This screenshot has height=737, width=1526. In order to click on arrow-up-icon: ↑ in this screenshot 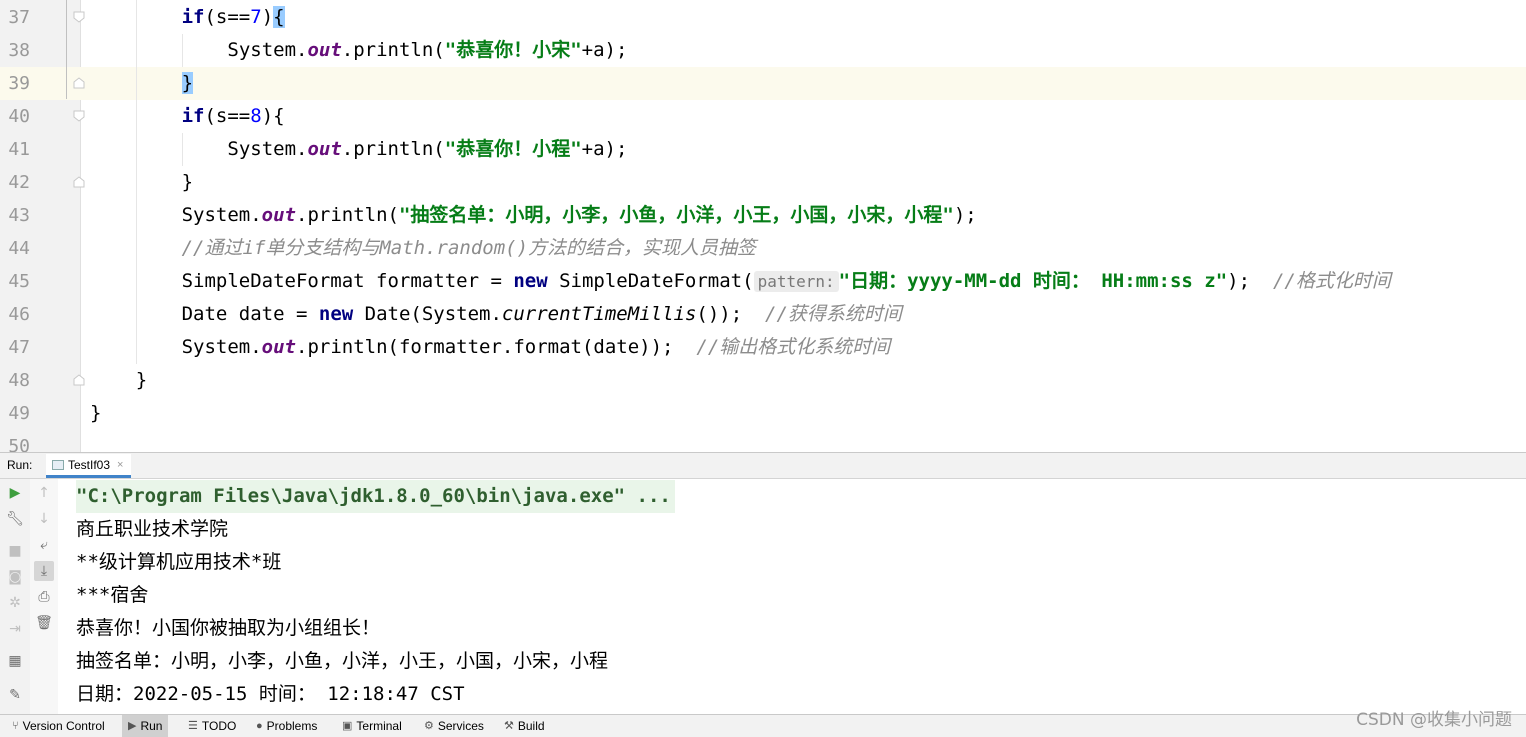, I will do `click(44, 493)`.